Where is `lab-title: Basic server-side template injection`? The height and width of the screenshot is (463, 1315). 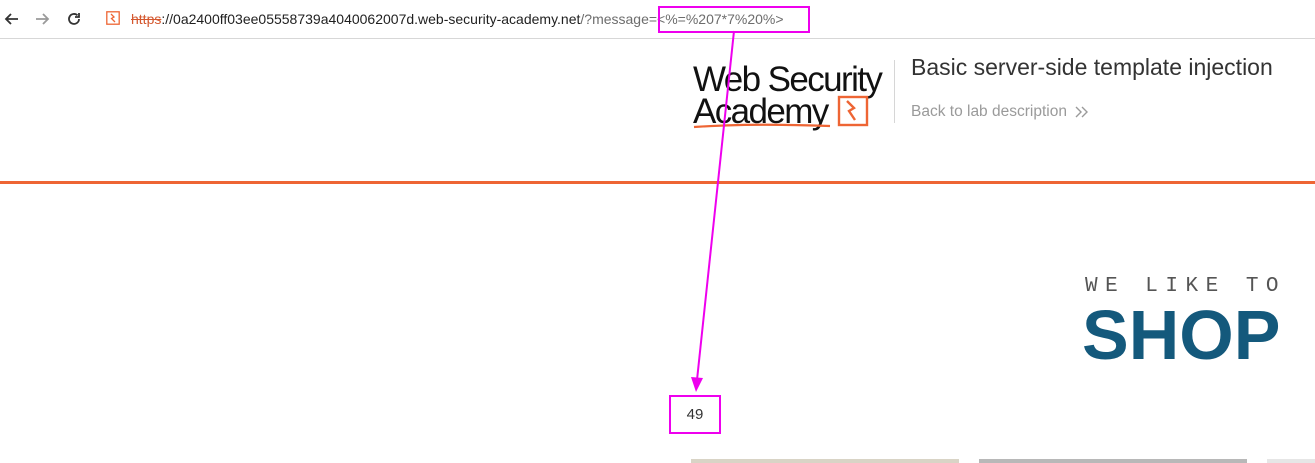
lab-title: Basic server-side template injection is located at coordinates (1092, 67).